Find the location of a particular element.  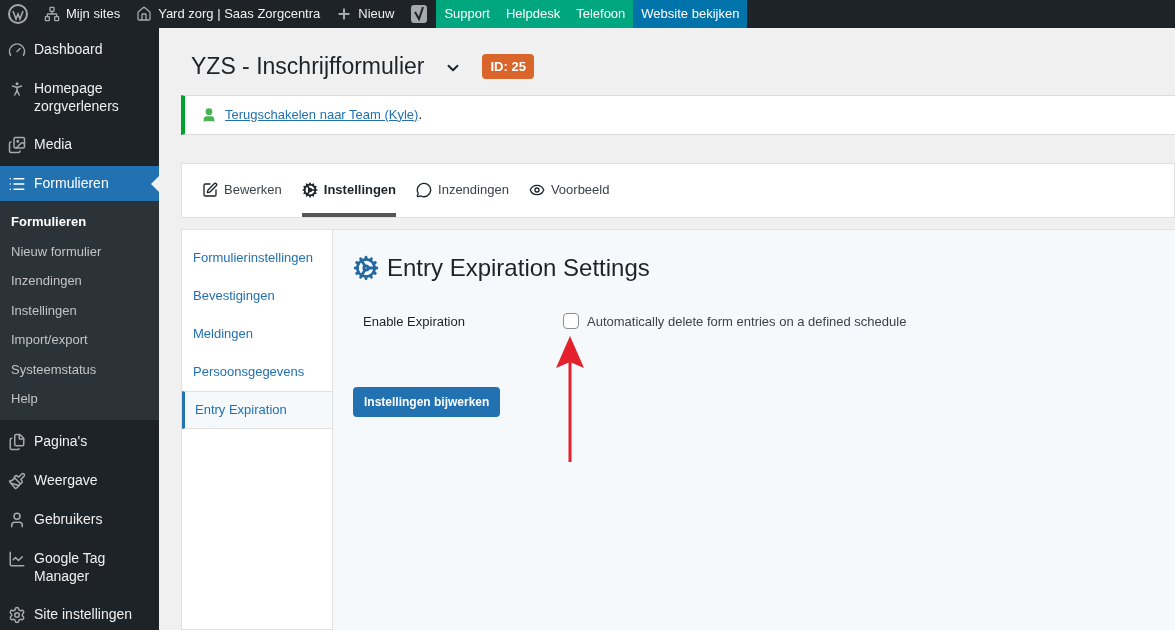

toolbar-link: Website bekijken is located at coordinates (690, 14).